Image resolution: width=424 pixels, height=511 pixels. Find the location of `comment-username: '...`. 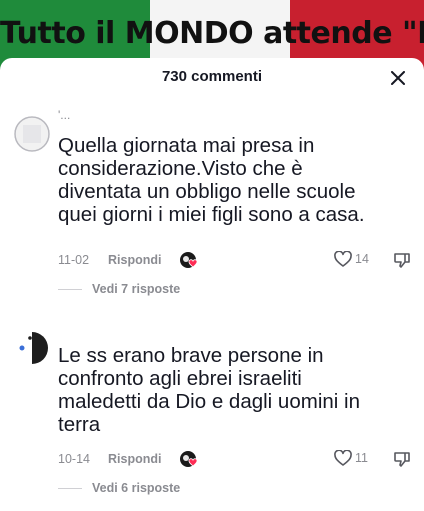

comment-username: '... is located at coordinates (64, 115).